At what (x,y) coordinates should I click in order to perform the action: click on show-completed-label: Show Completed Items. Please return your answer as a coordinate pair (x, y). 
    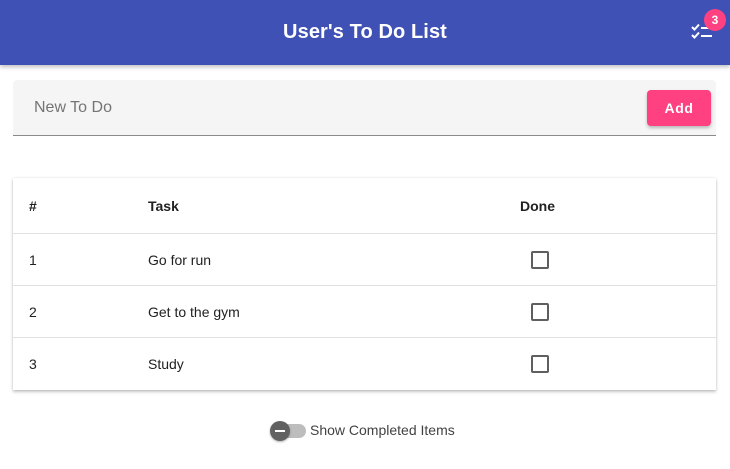
    Looking at the image, I should click on (382, 430).